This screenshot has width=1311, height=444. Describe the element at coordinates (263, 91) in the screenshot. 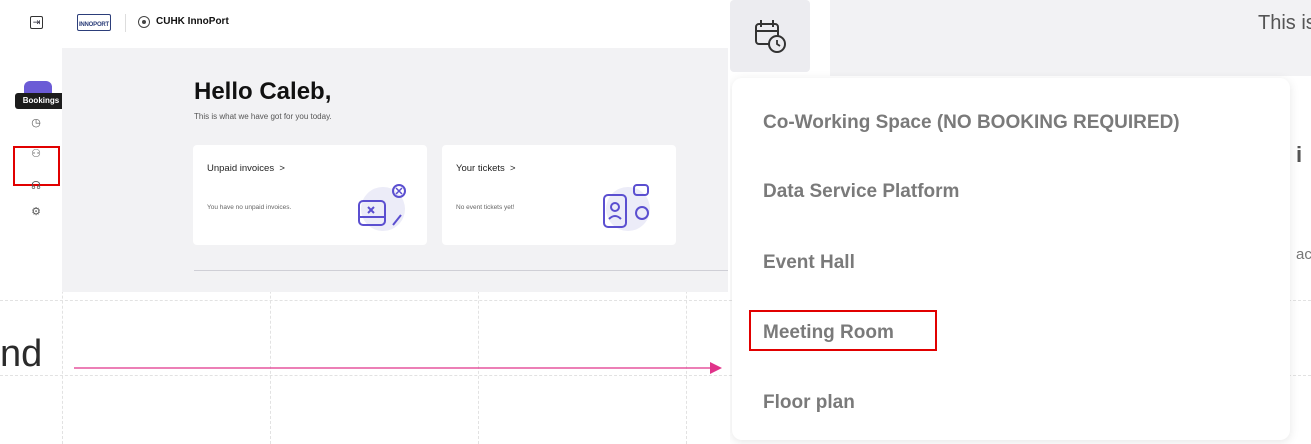

I see `greeting: Hello Caleb,` at that location.